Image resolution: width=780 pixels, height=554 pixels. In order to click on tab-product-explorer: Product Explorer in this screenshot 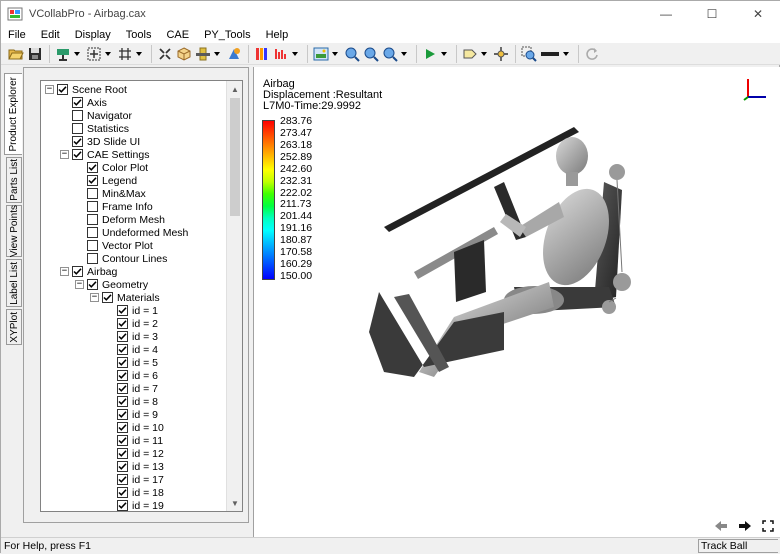, I will do `click(13, 114)`.